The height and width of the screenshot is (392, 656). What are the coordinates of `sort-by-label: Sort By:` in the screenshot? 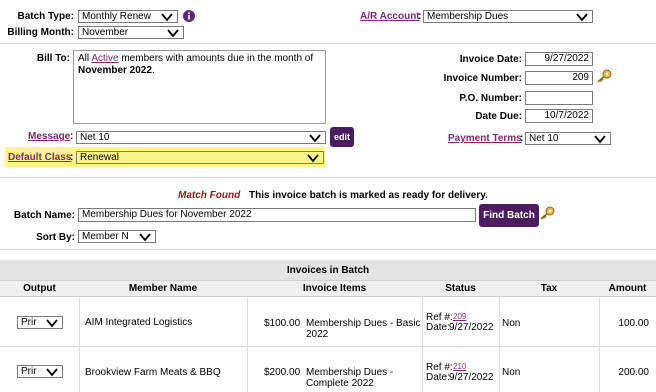 It's located at (55, 237).